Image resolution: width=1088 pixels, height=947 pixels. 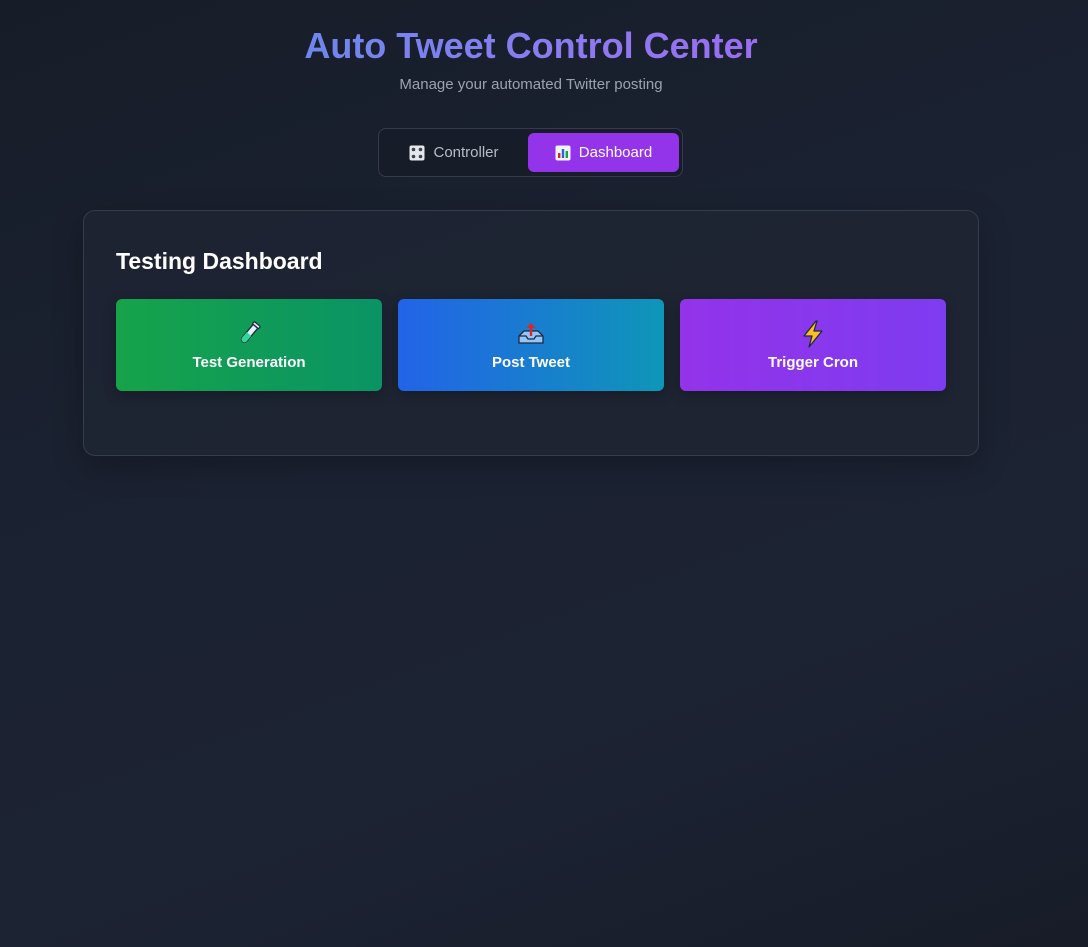 I want to click on view-tab-bar: Controller Dashboard, so click(x=530, y=152).